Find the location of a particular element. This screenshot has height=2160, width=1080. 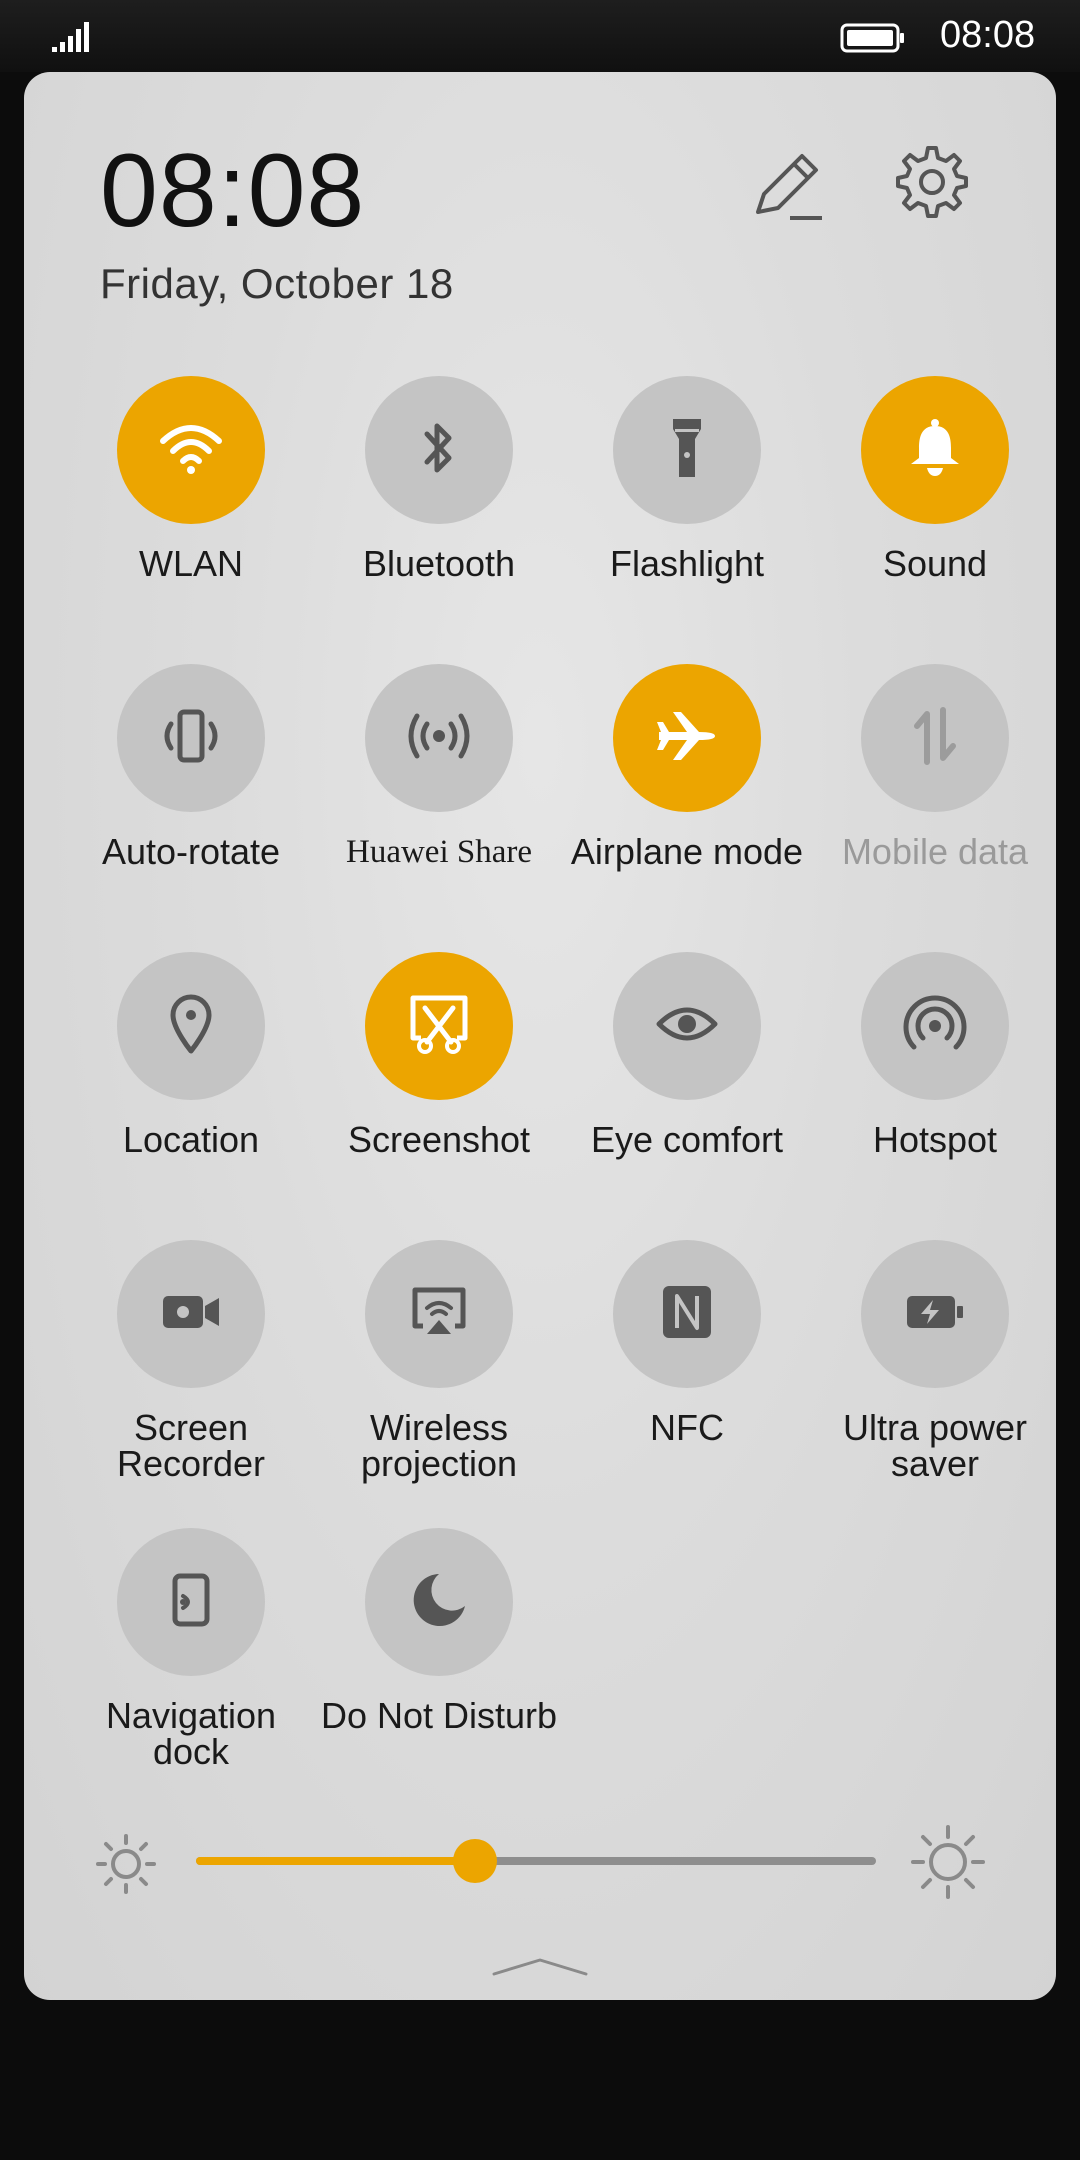

sun-small-icon is located at coordinates (126, 1866).